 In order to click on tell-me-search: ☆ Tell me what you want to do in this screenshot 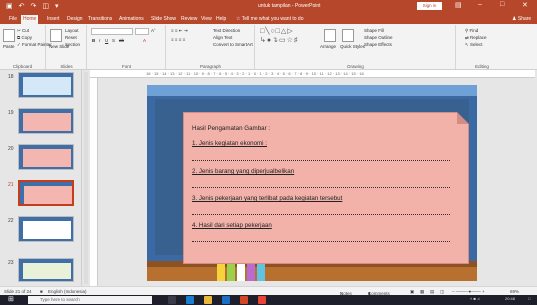, I will do `click(269, 19)`.